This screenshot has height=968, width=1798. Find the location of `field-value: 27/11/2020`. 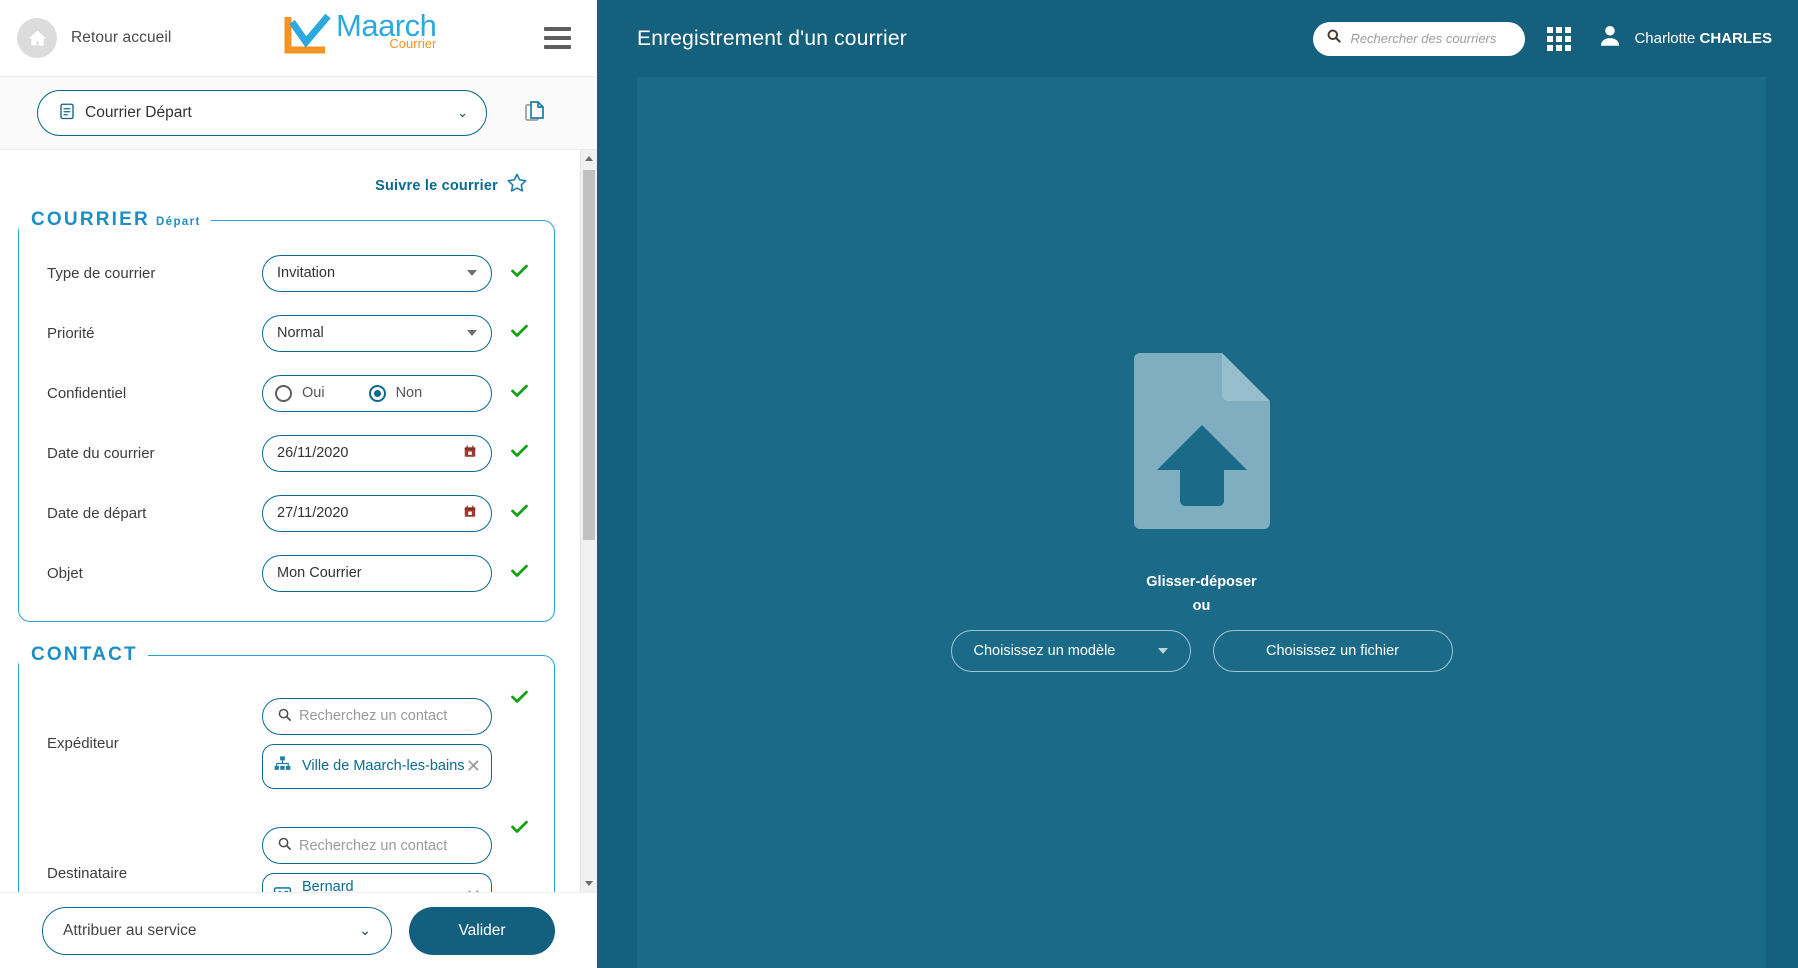

field-value: 27/11/2020 is located at coordinates (313, 513).